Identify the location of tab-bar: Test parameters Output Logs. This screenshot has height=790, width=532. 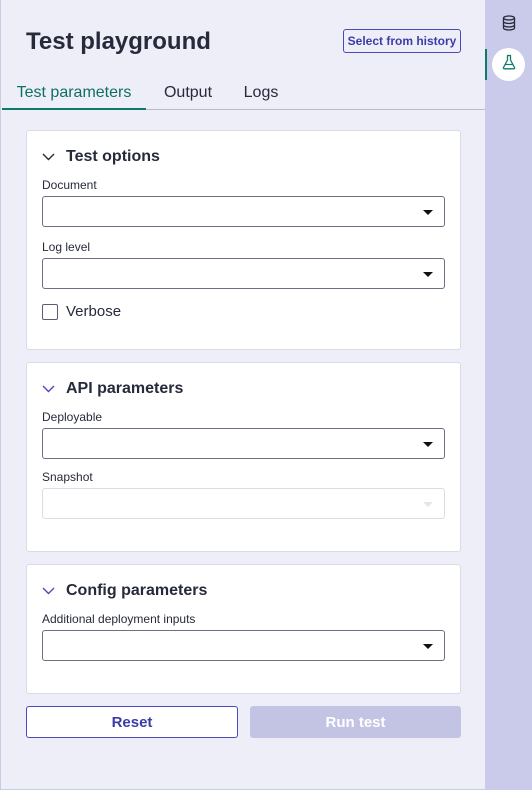
(244, 93).